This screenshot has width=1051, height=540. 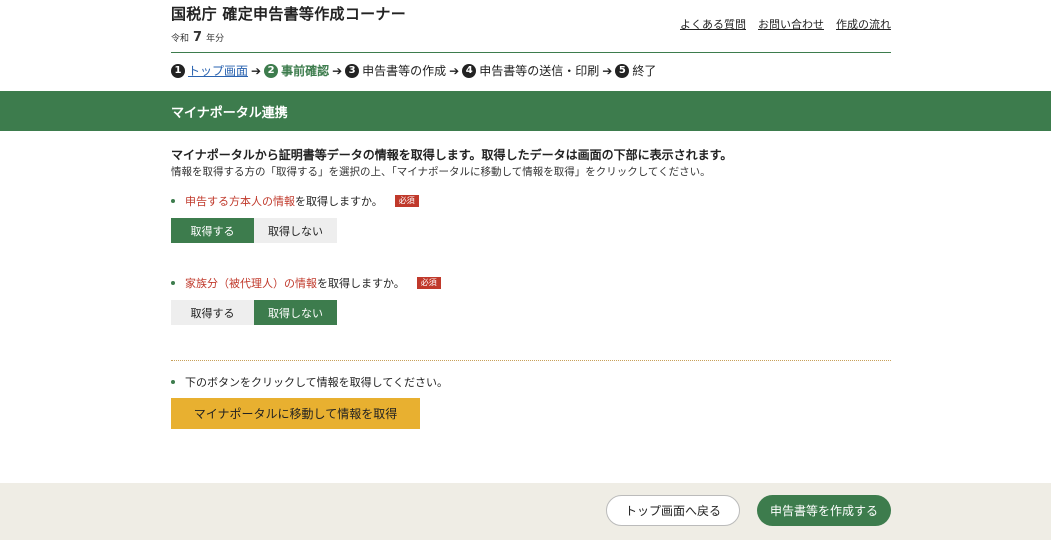 What do you see at coordinates (305, 71) in the screenshot?
I see `step-precheck-label: 事前確認` at bounding box center [305, 71].